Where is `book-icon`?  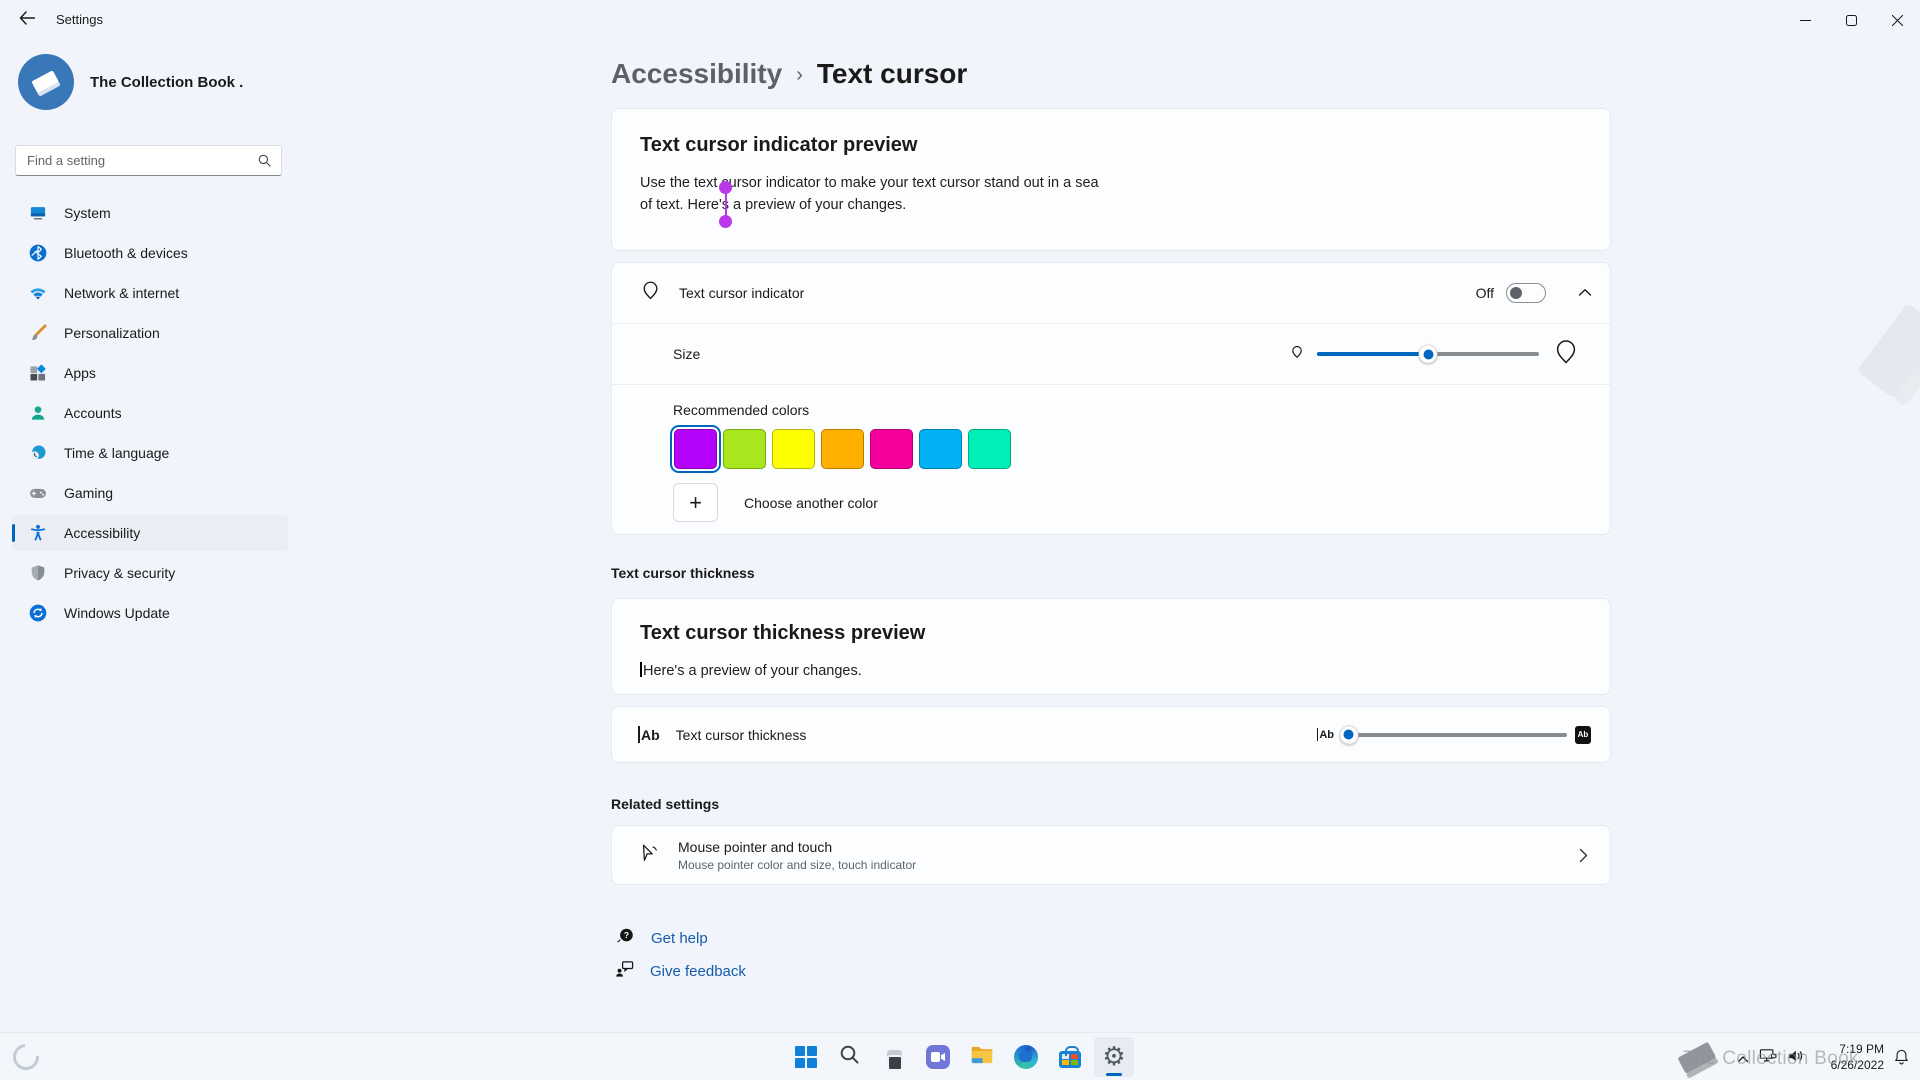 book-icon is located at coordinates (46, 83).